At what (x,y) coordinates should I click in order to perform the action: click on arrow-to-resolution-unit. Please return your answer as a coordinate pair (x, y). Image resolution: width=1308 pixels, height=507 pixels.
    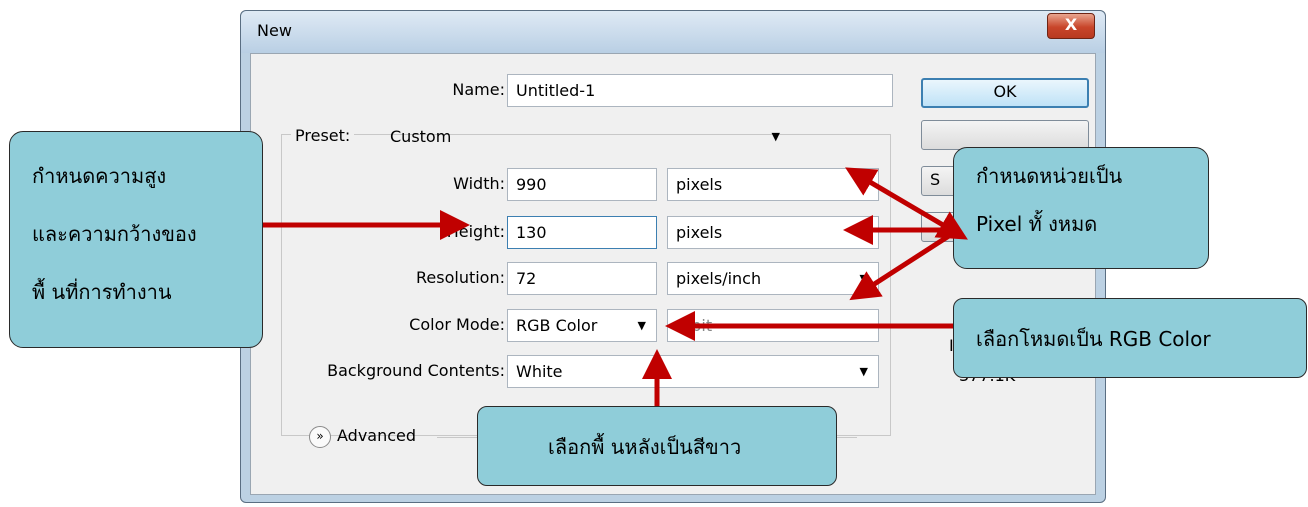
    Looking at the image, I should click on (903, 265).